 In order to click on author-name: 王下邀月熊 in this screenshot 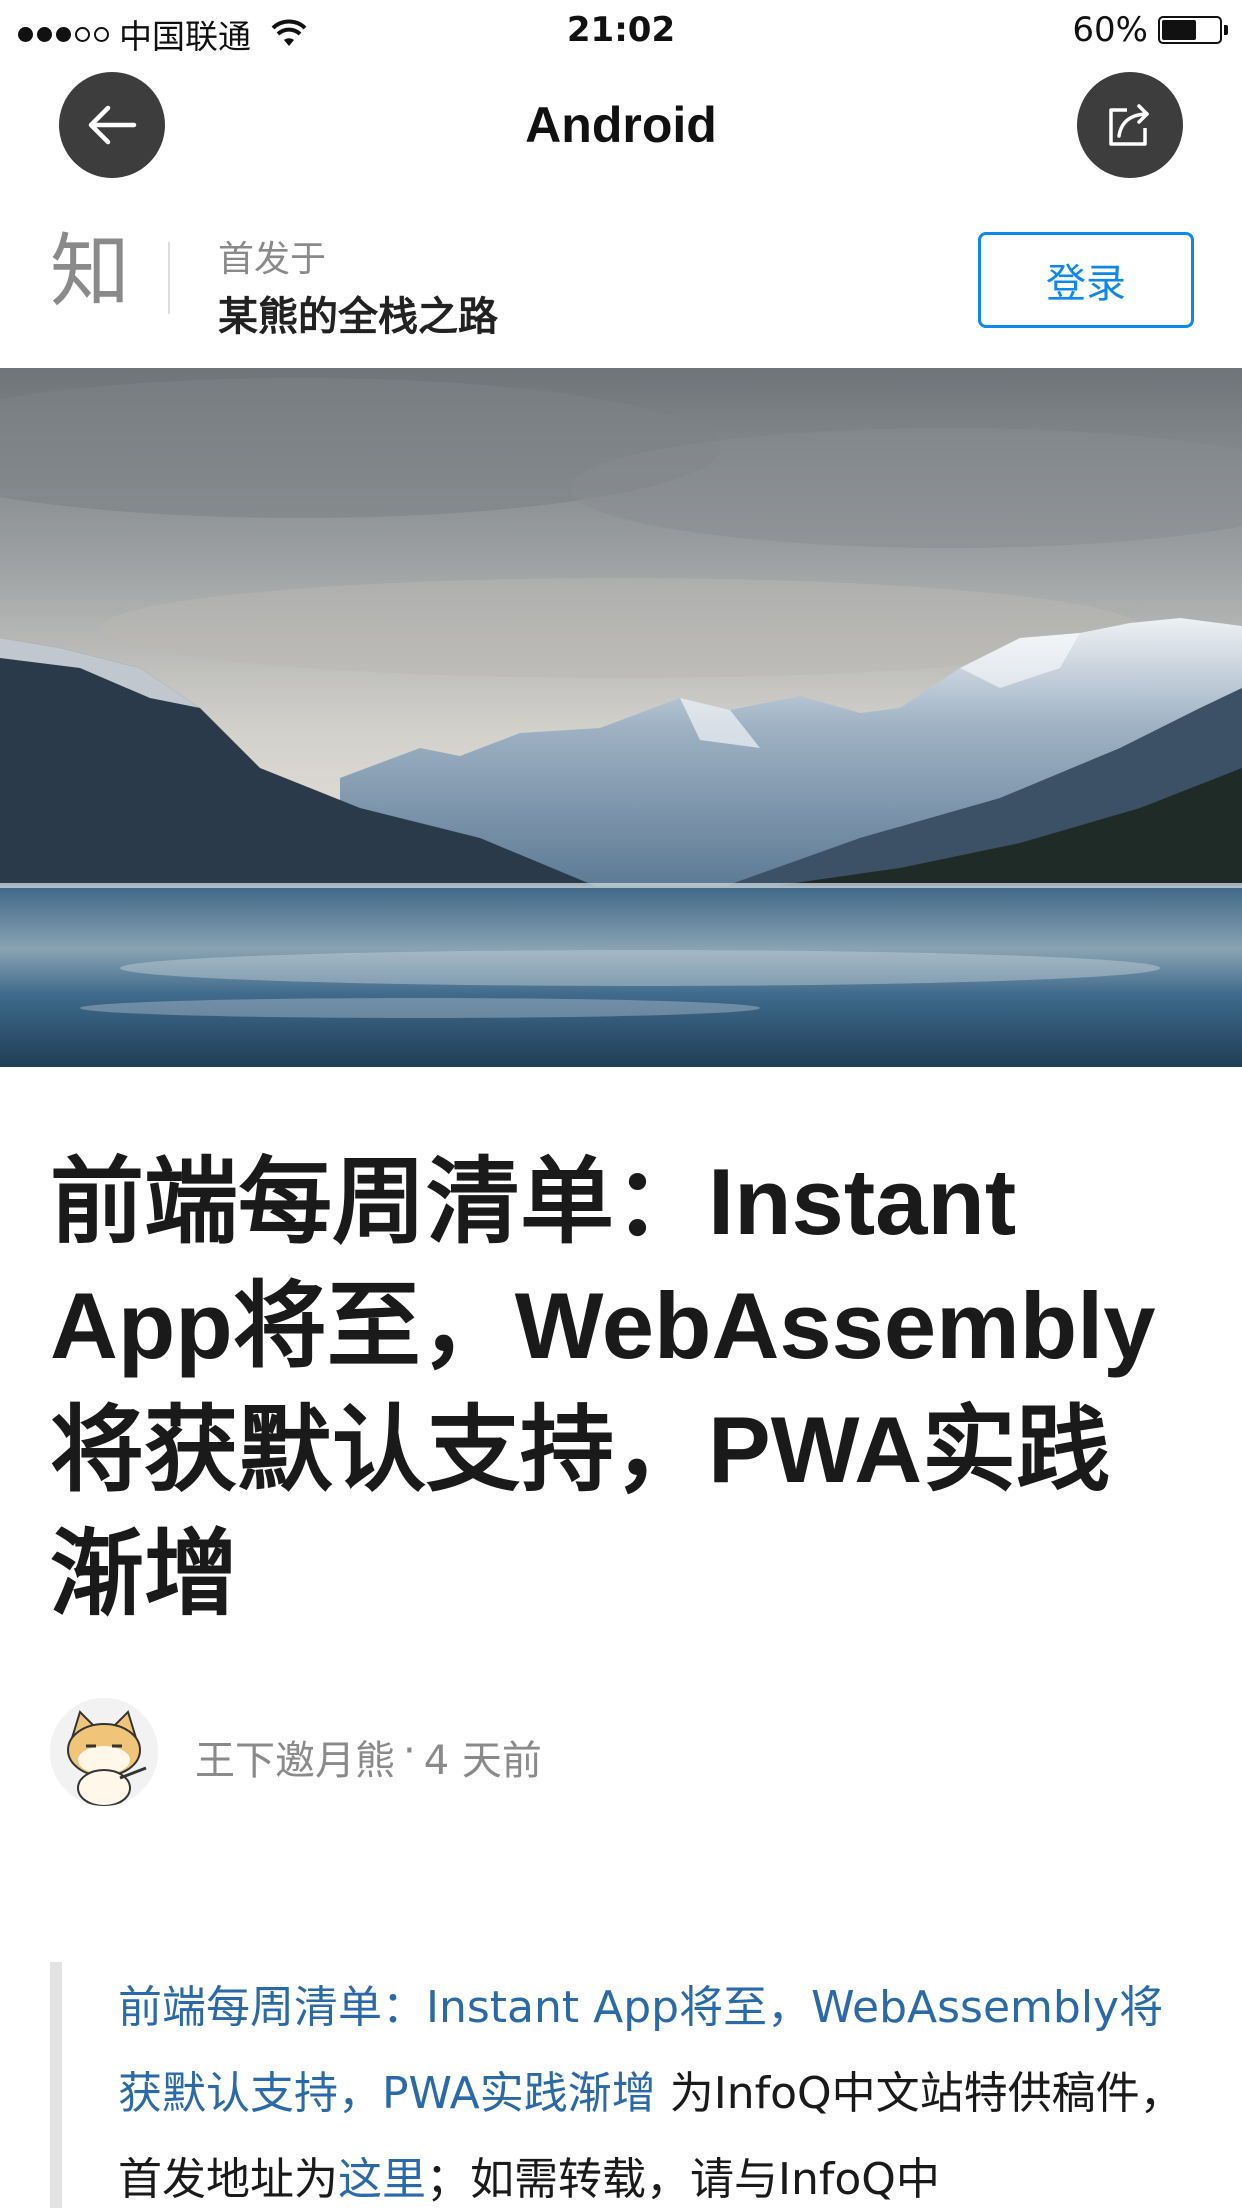, I will do `click(295, 1757)`.